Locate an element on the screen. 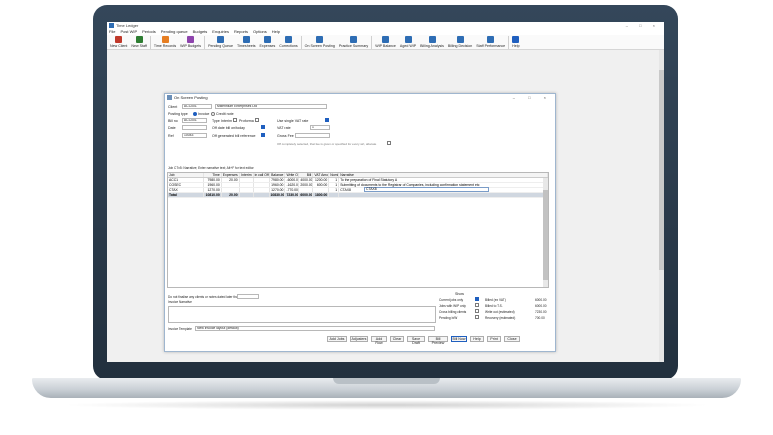 Image resolution: width=773 pixels, height=435 pixels. grid-column-header: Narrative is located at coordinates (443, 175).